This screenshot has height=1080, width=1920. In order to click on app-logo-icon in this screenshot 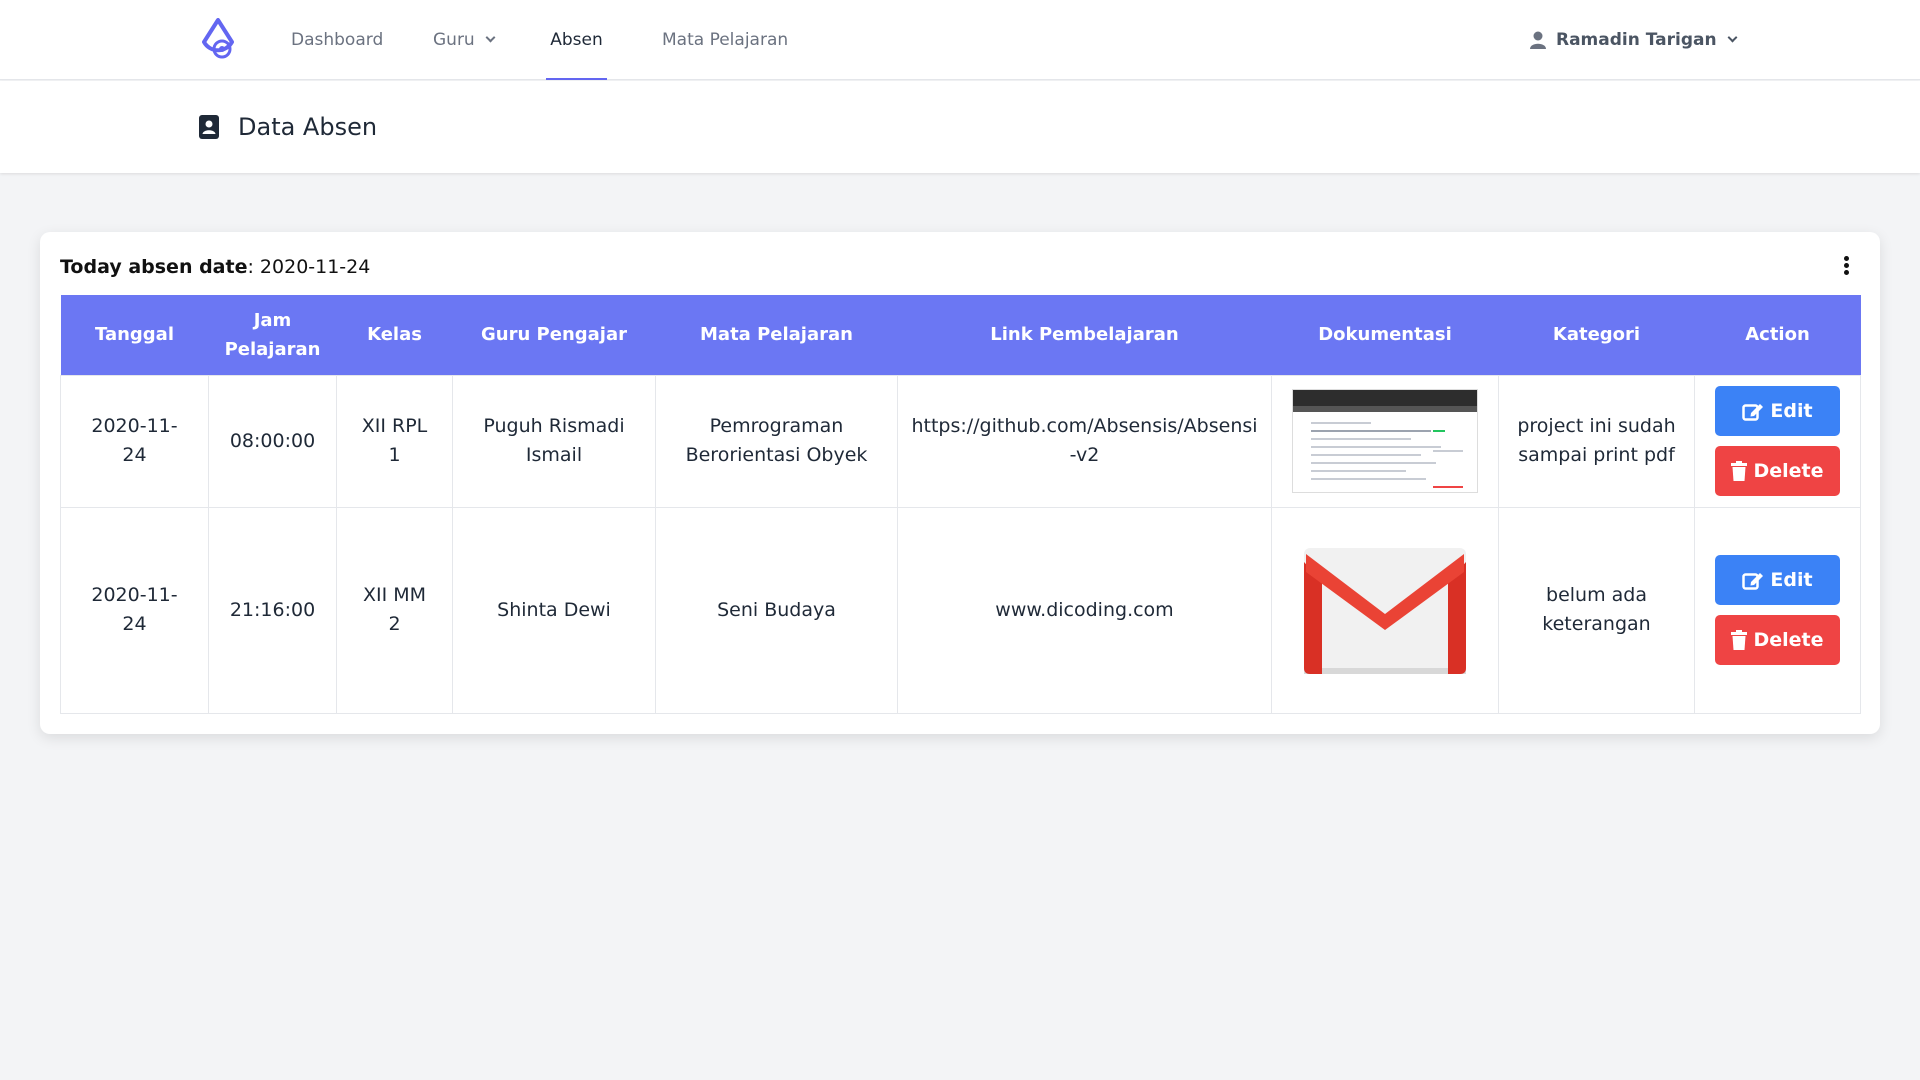, I will do `click(218, 41)`.